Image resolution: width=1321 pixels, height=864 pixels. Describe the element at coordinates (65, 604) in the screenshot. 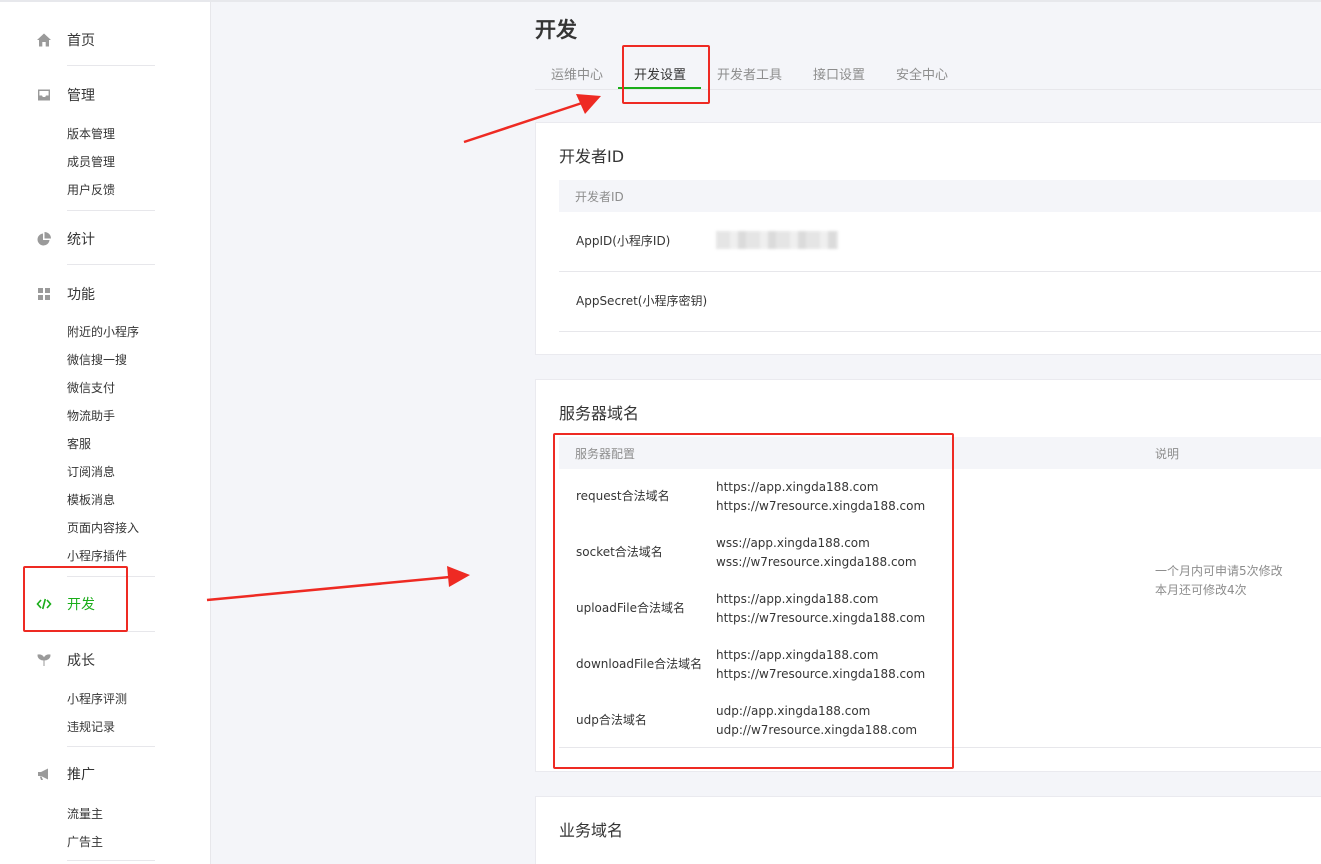

I see `sidebar-item-dev: 开发` at that location.